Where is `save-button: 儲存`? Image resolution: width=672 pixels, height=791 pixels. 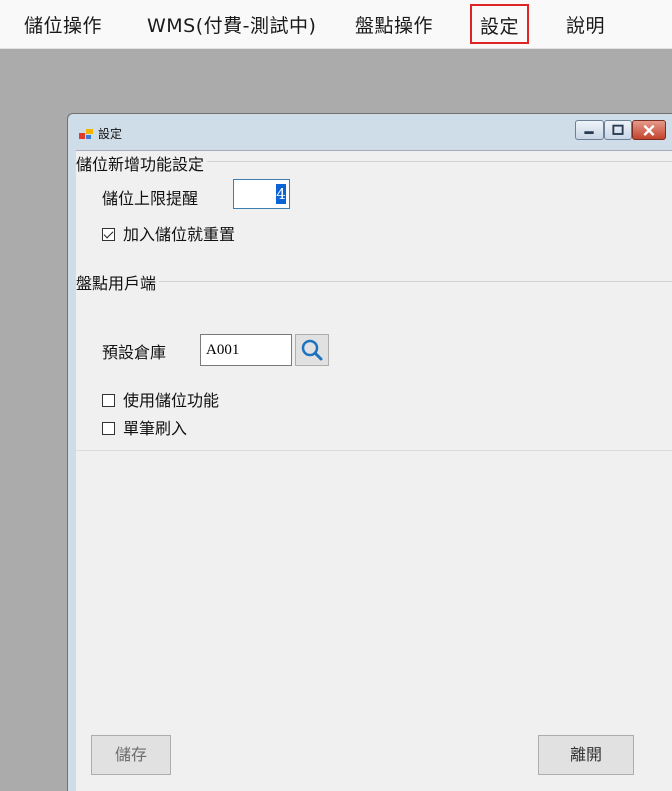
save-button: 儲存 is located at coordinates (131, 755).